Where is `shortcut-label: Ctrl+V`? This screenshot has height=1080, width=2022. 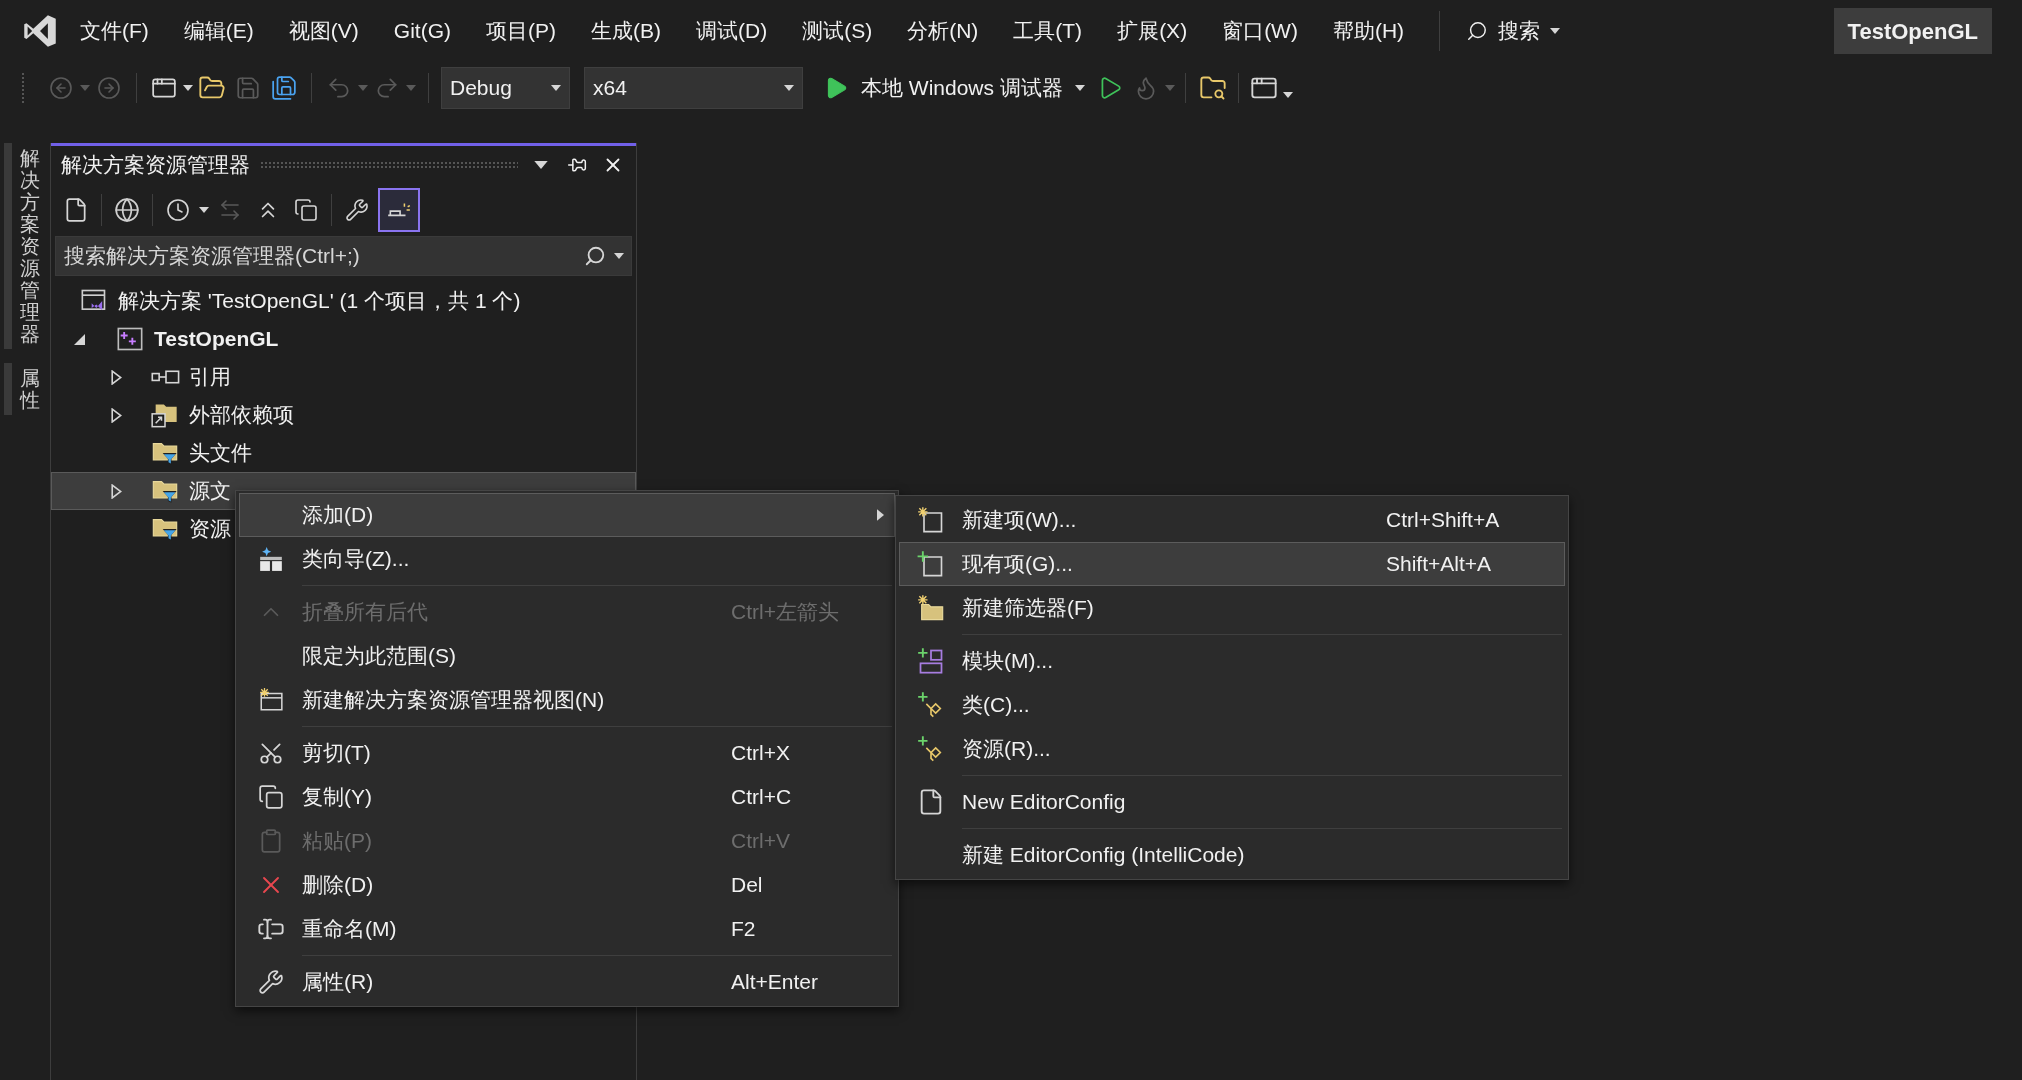 shortcut-label: Ctrl+V is located at coordinates (760, 841).